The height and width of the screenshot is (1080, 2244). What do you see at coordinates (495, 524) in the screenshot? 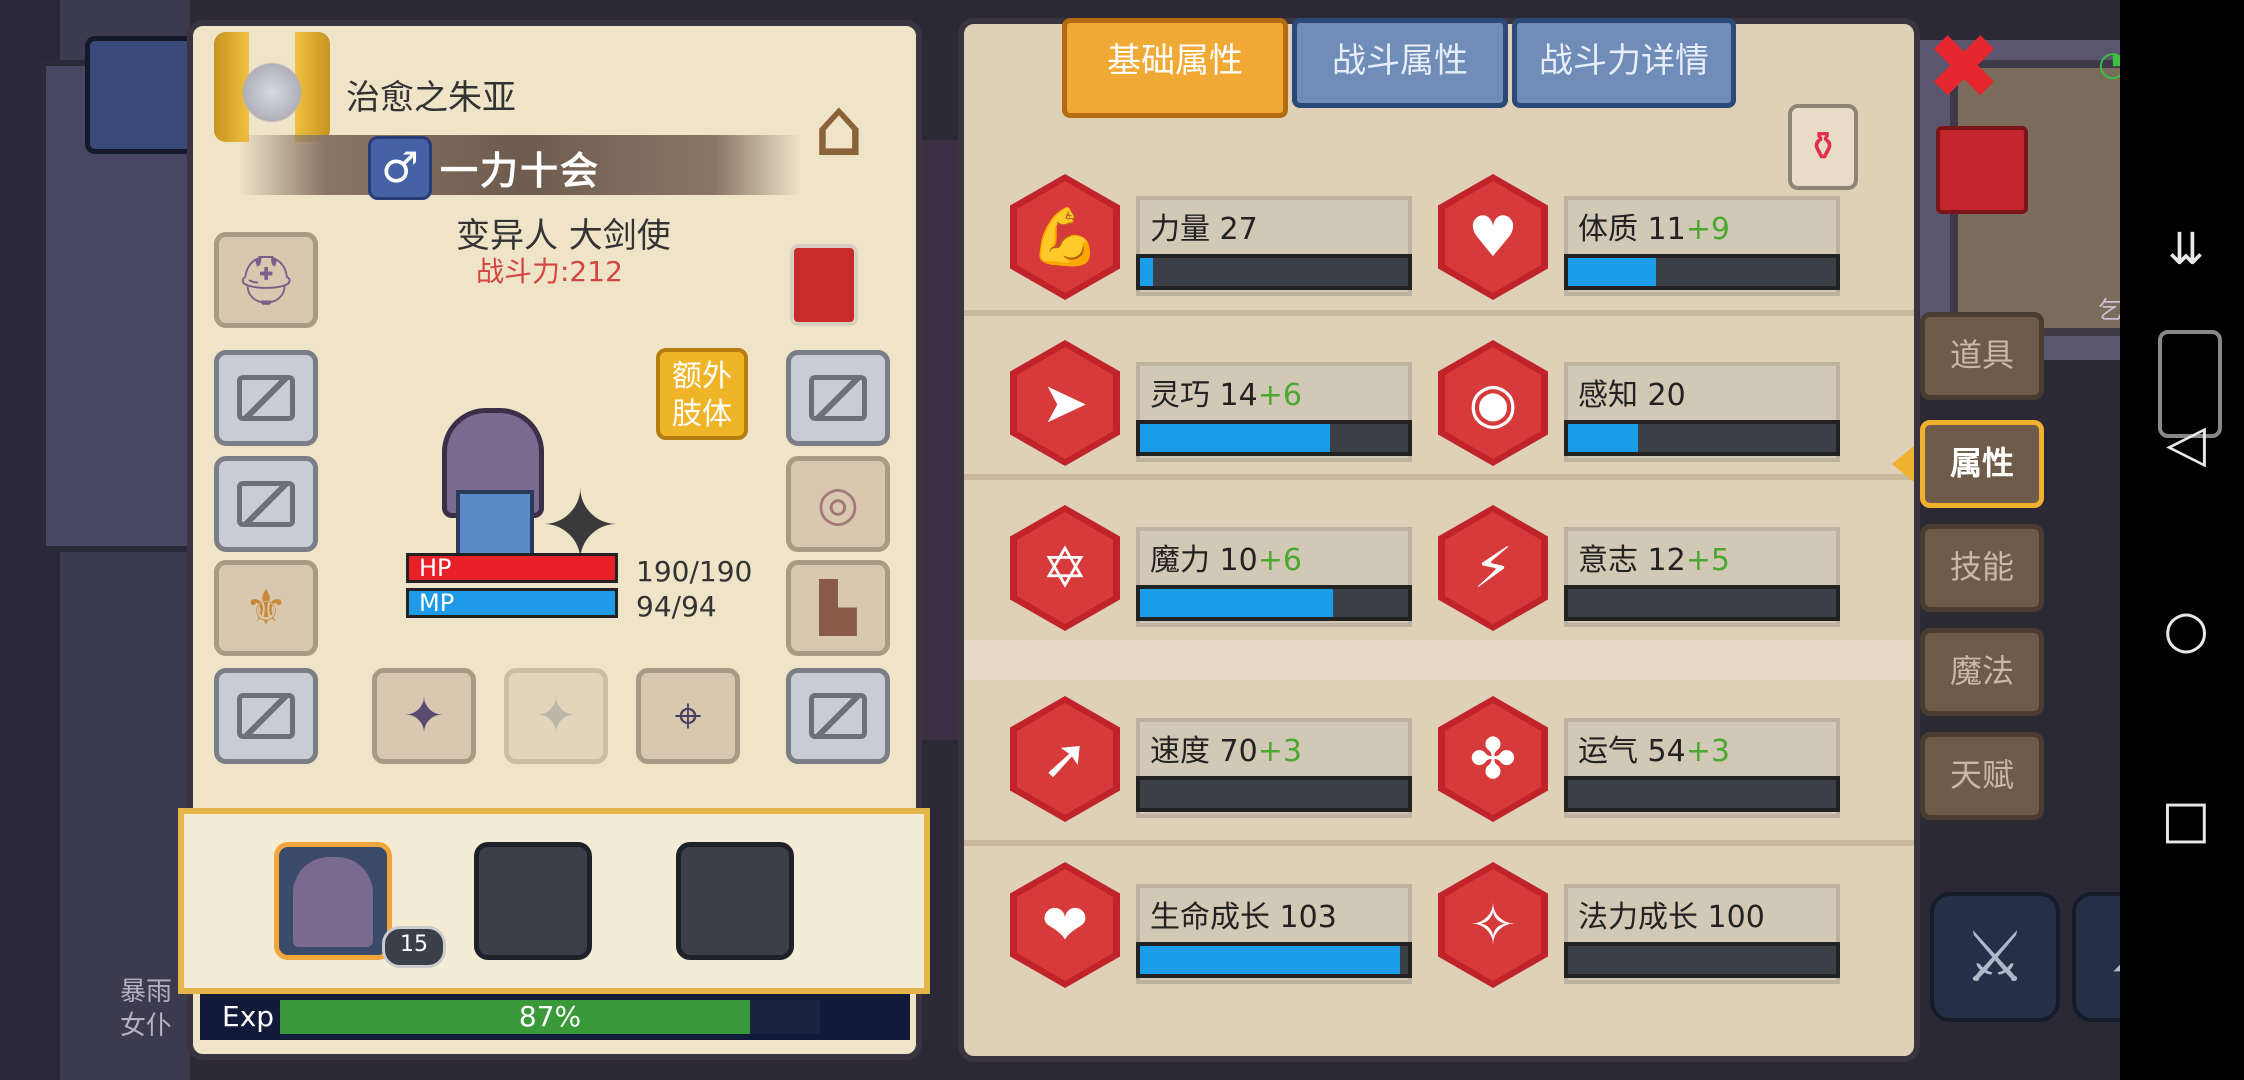
I see `hero-body` at bounding box center [495, 524].